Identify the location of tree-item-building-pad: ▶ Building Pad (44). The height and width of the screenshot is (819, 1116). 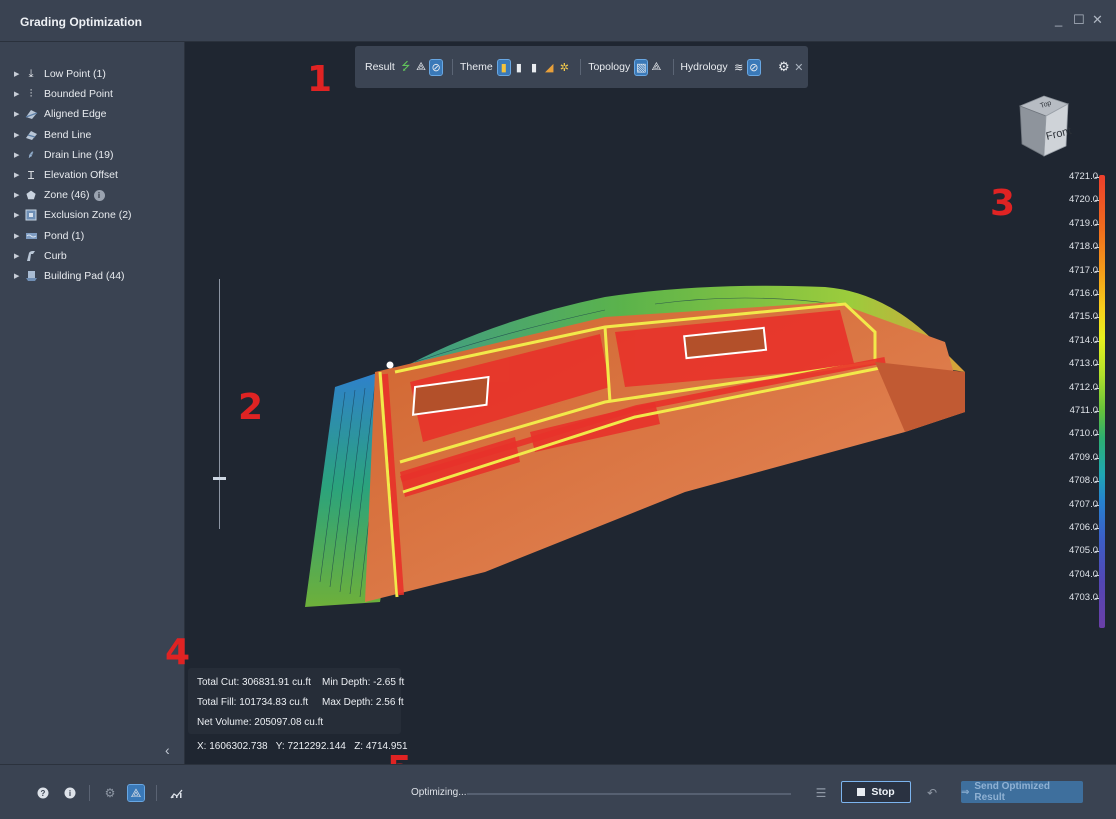
(73, 276).